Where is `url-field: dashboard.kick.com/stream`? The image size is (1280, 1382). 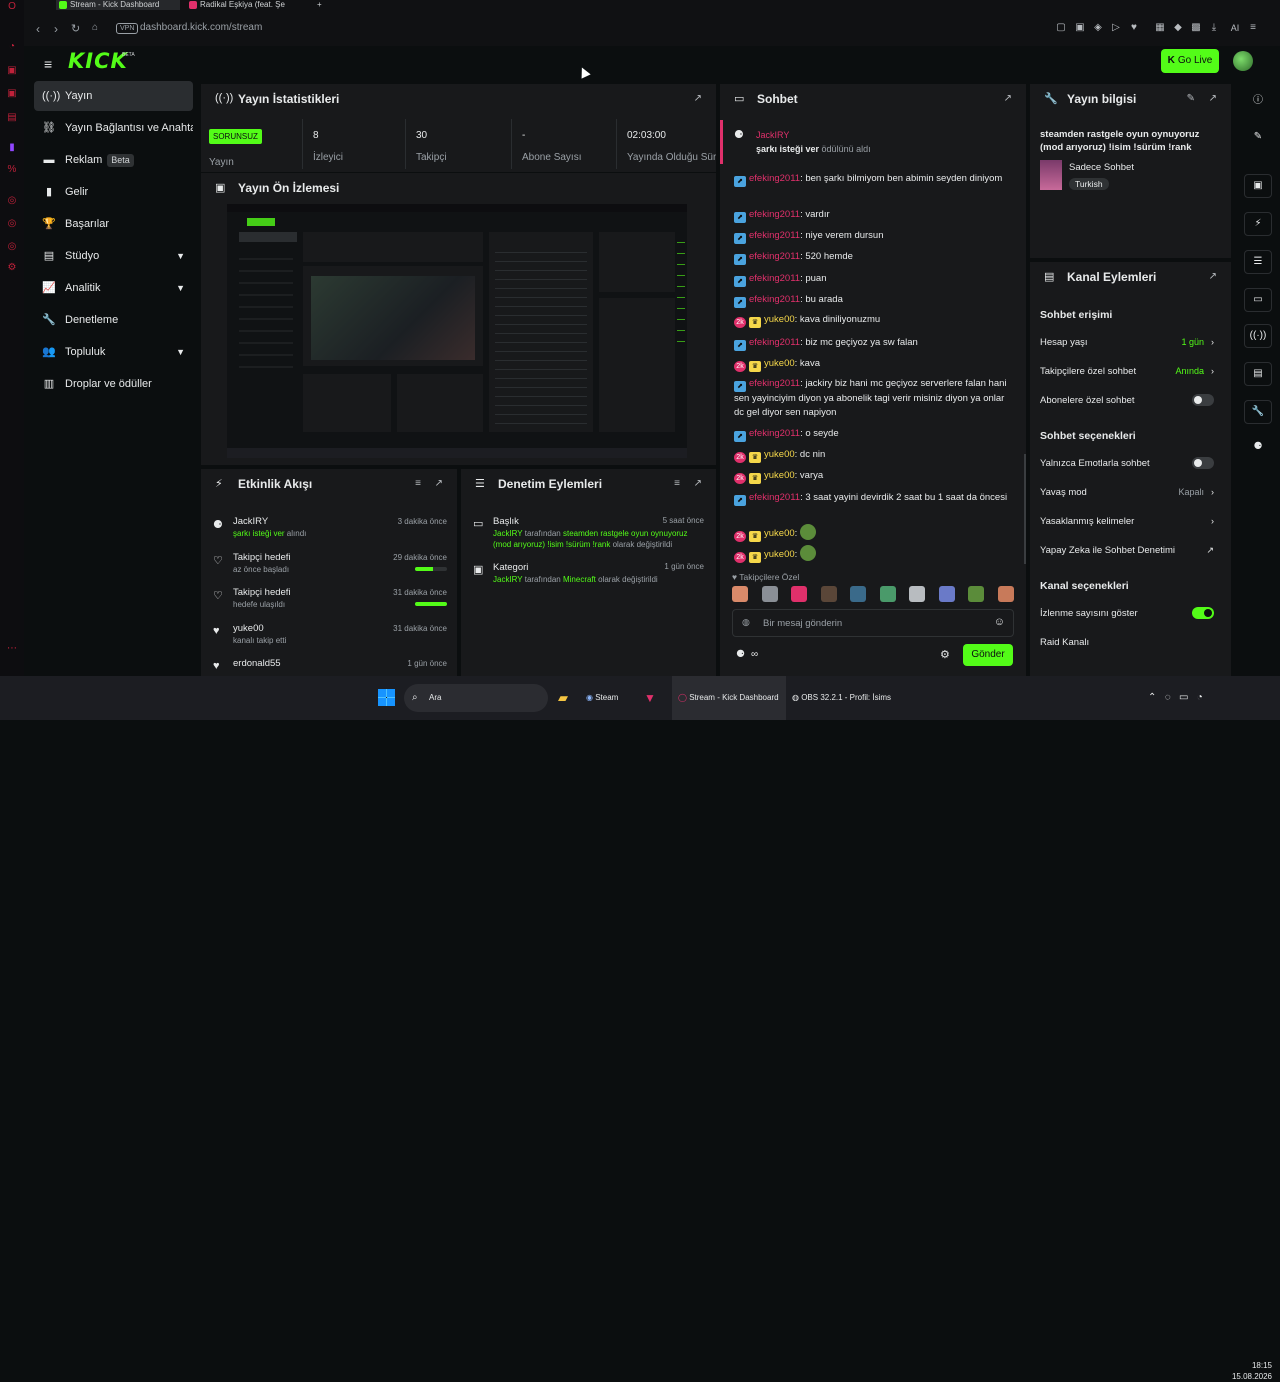 url-field: dashboard.kick.com/stream is located at coordinates (201, 27).